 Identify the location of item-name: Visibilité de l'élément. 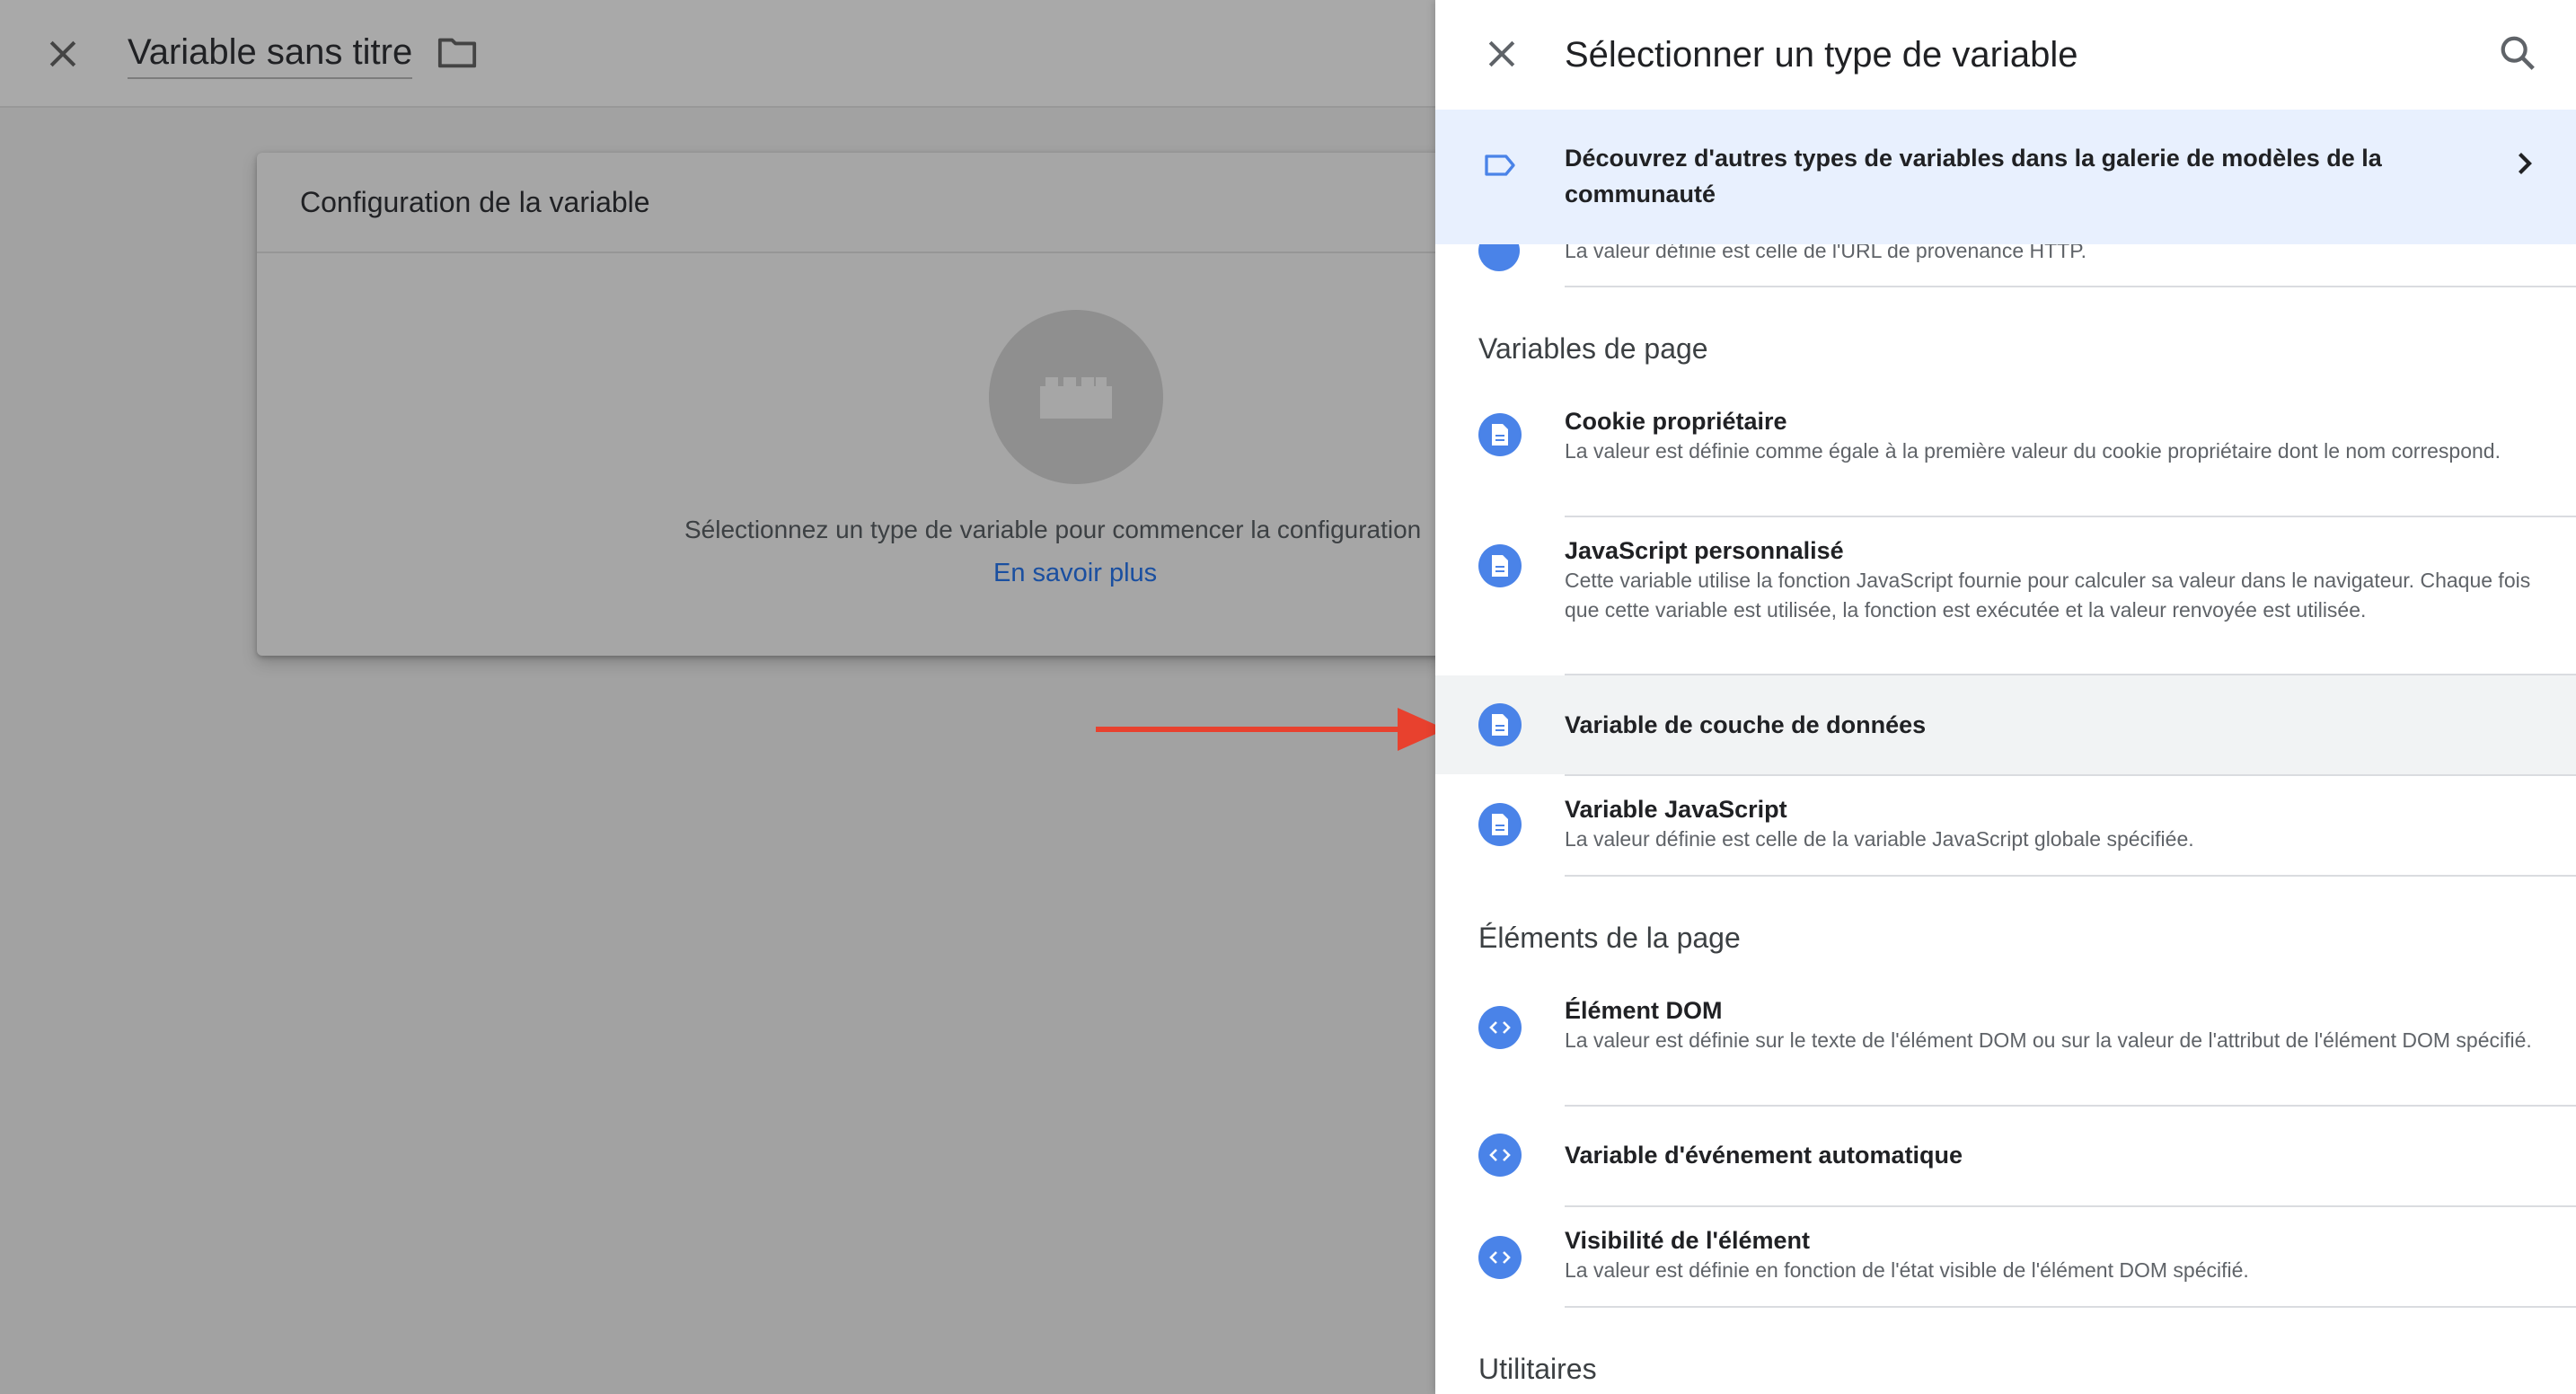
(1688, 1240).